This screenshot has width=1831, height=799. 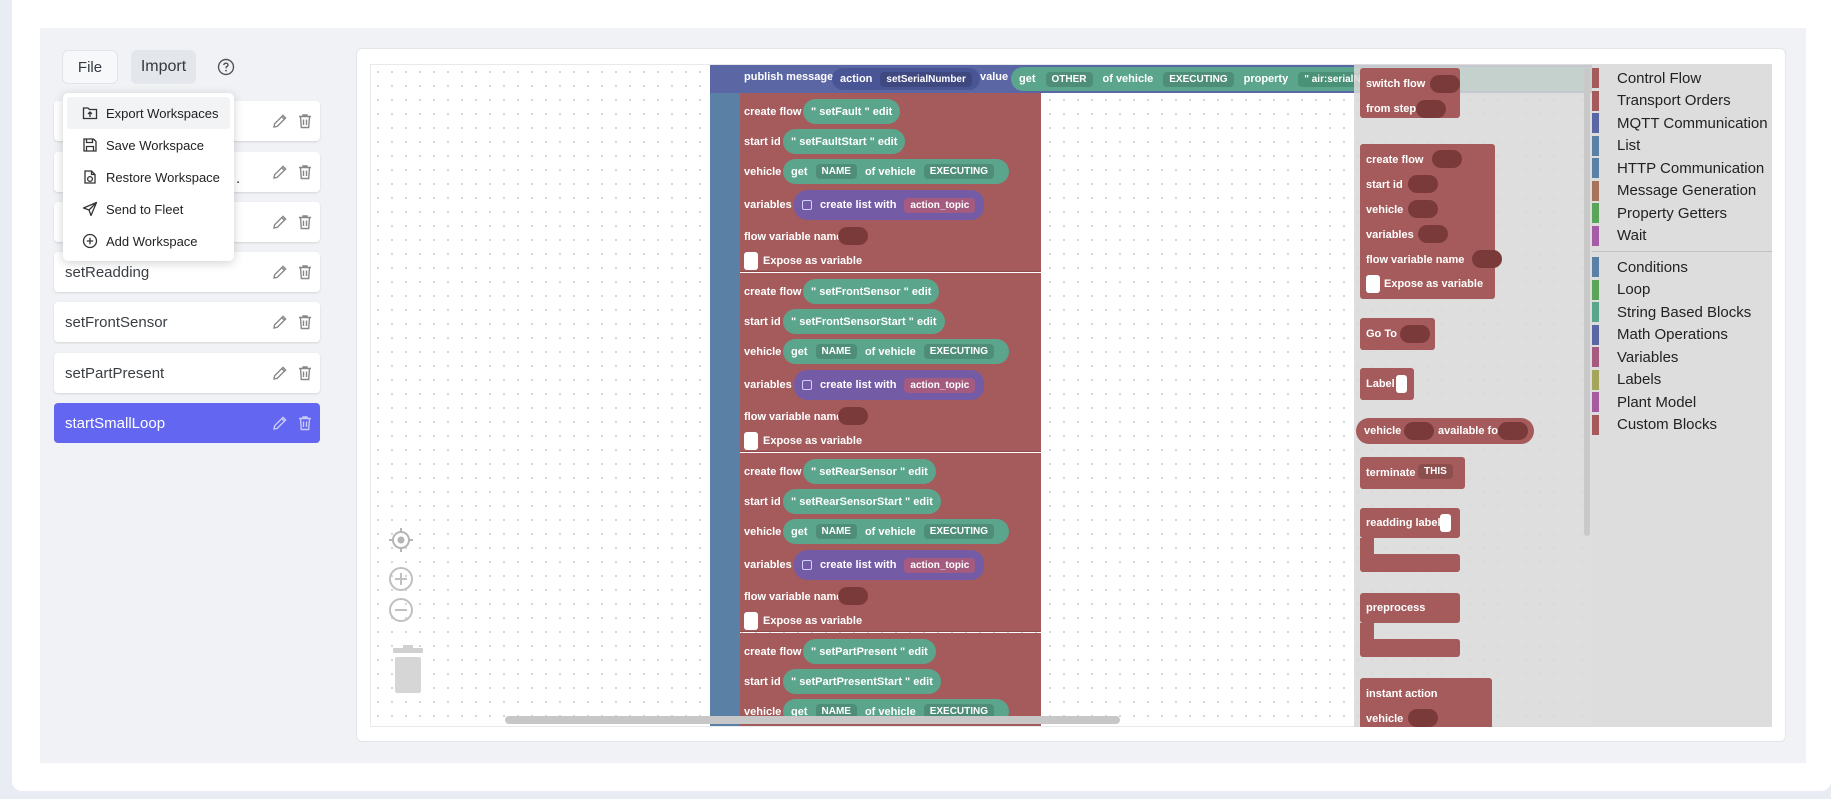 What do you see at coordinates (1644, 402) in the screenshot?
I see `toolbox-category: Plant Model` at bounding box center [1644, 402].